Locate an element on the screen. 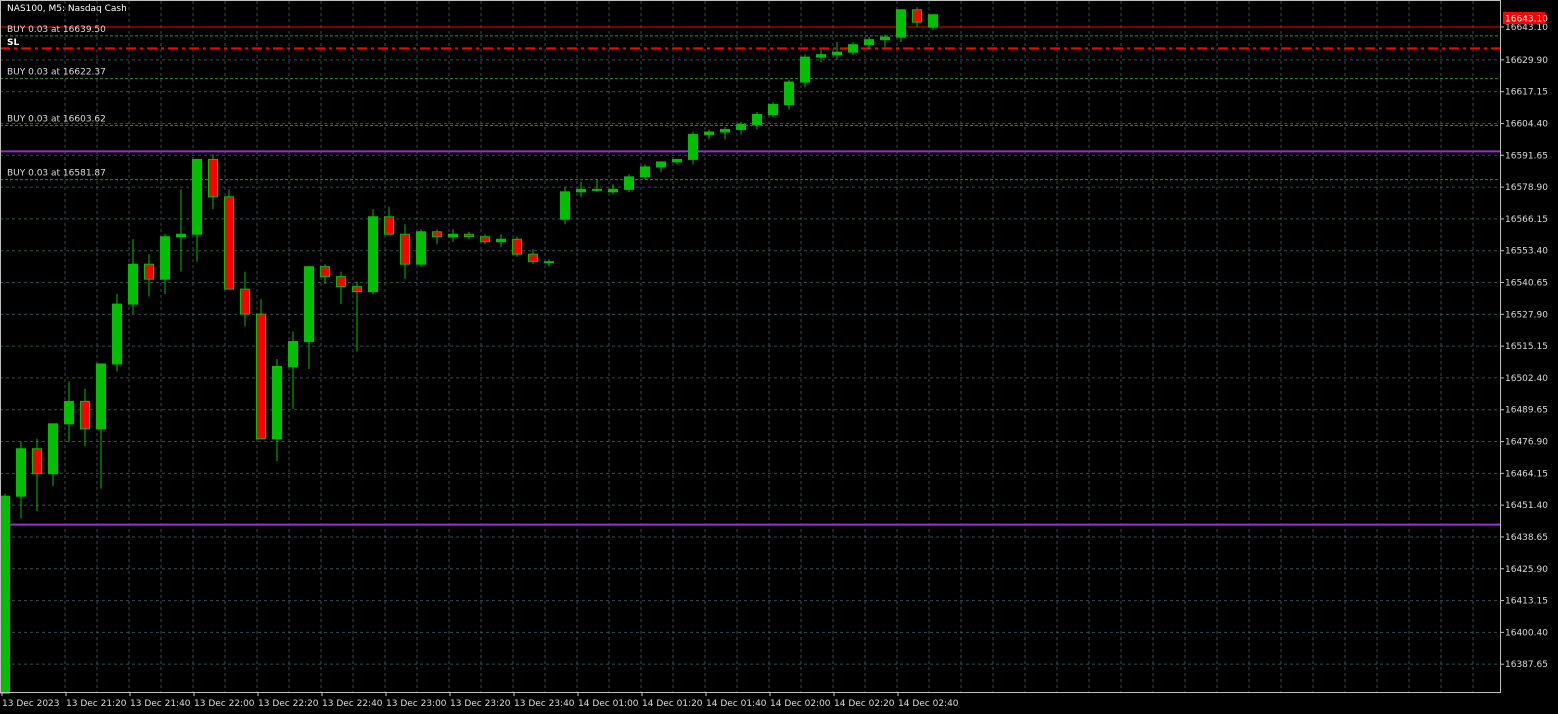 This screenshot has width=1558, height=714. svg-text: 16643.10 is located at coordinates (1526, 20).